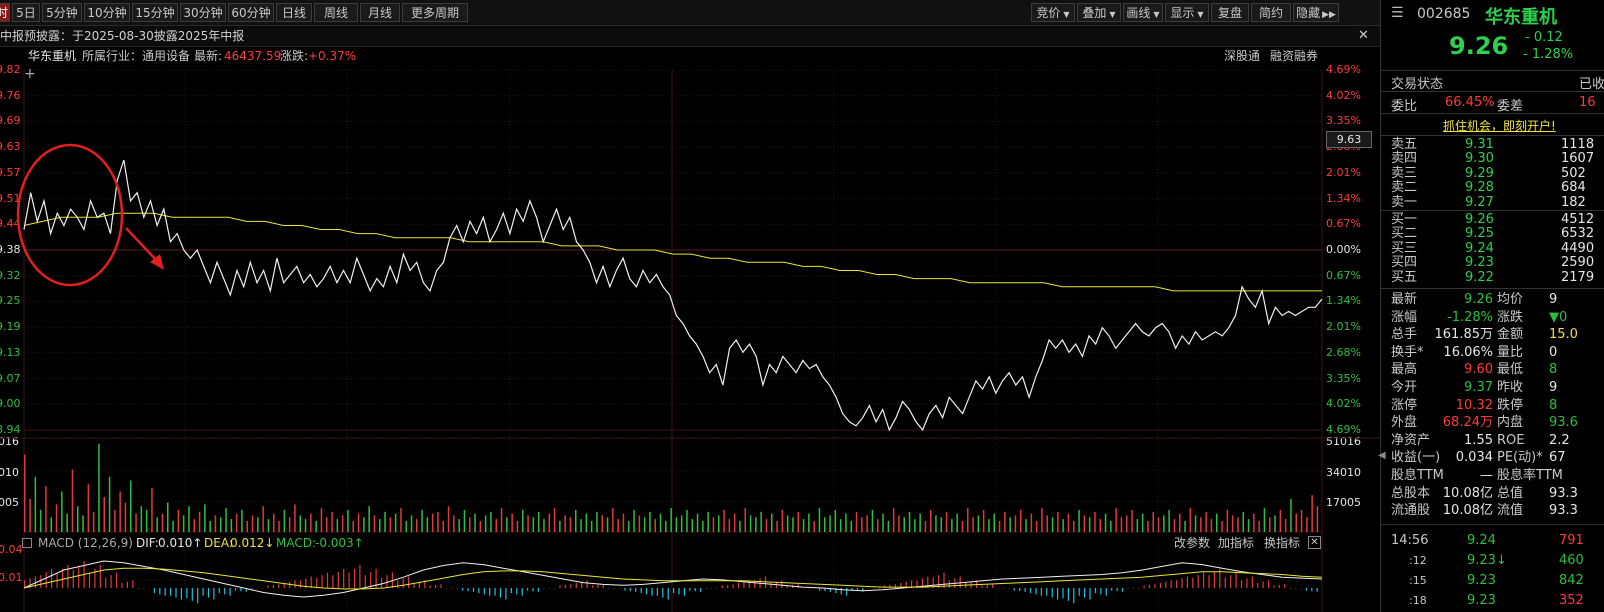 Image resolution: width=1604 pixels, height=612 pixels. I want to click on change-params-button: 改参数, so click(1192, 543).